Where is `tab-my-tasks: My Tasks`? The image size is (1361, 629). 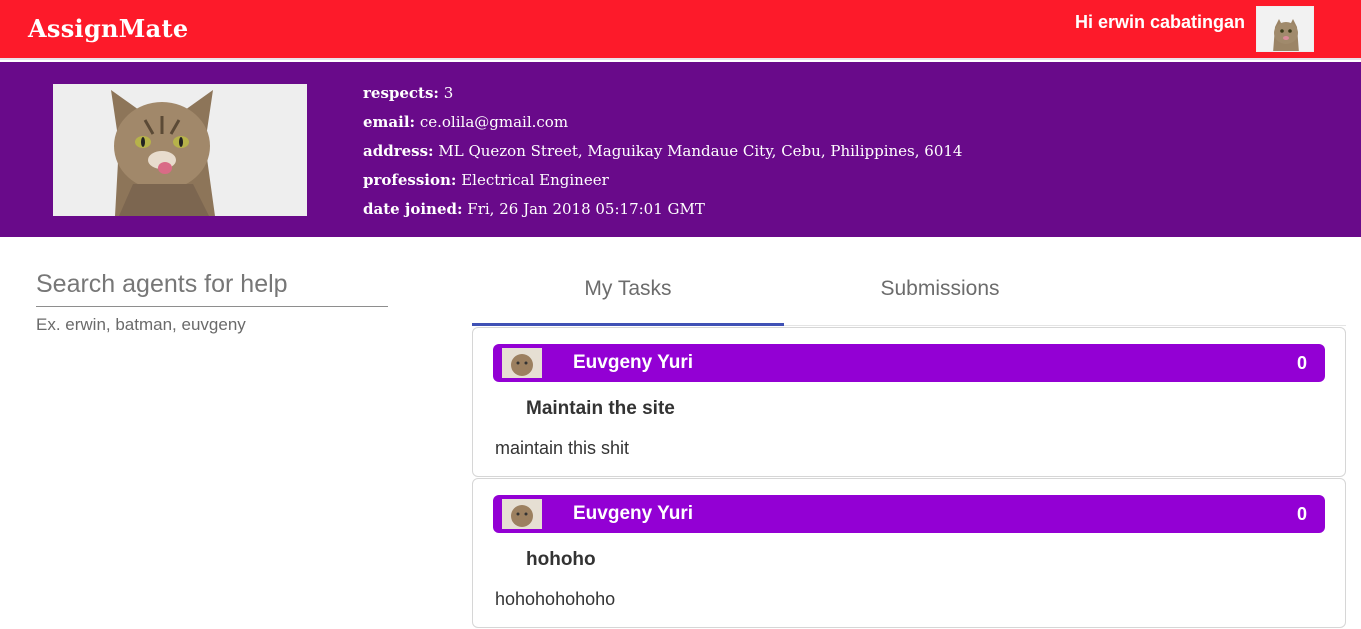
tab-my-tasks: My Tasks is located at coordinates (628, 297).